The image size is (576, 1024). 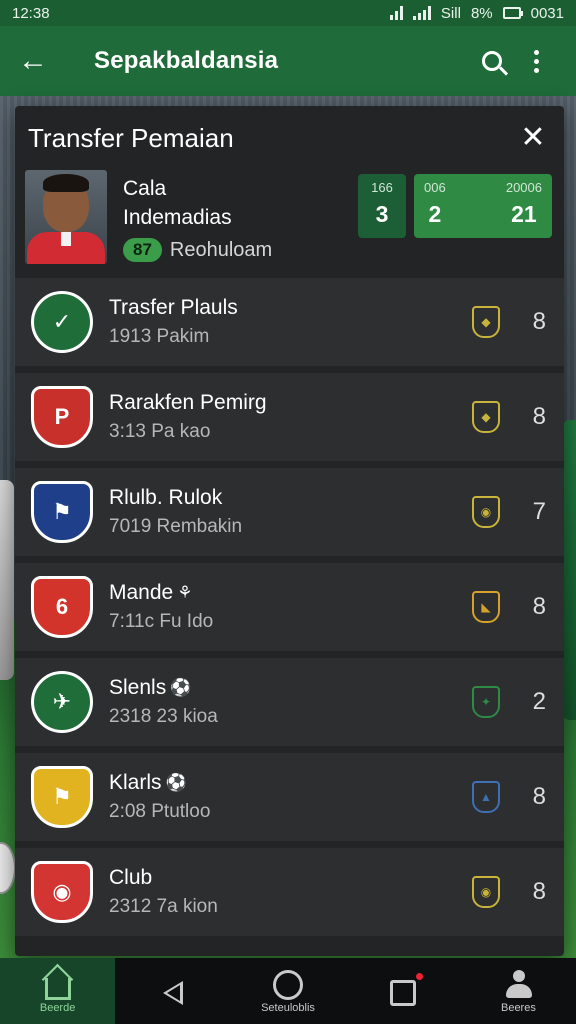 What do you see at coordinates (407, 989) in the screenshot?
I see `recents-square-icon` at bounding box center [407, 989].